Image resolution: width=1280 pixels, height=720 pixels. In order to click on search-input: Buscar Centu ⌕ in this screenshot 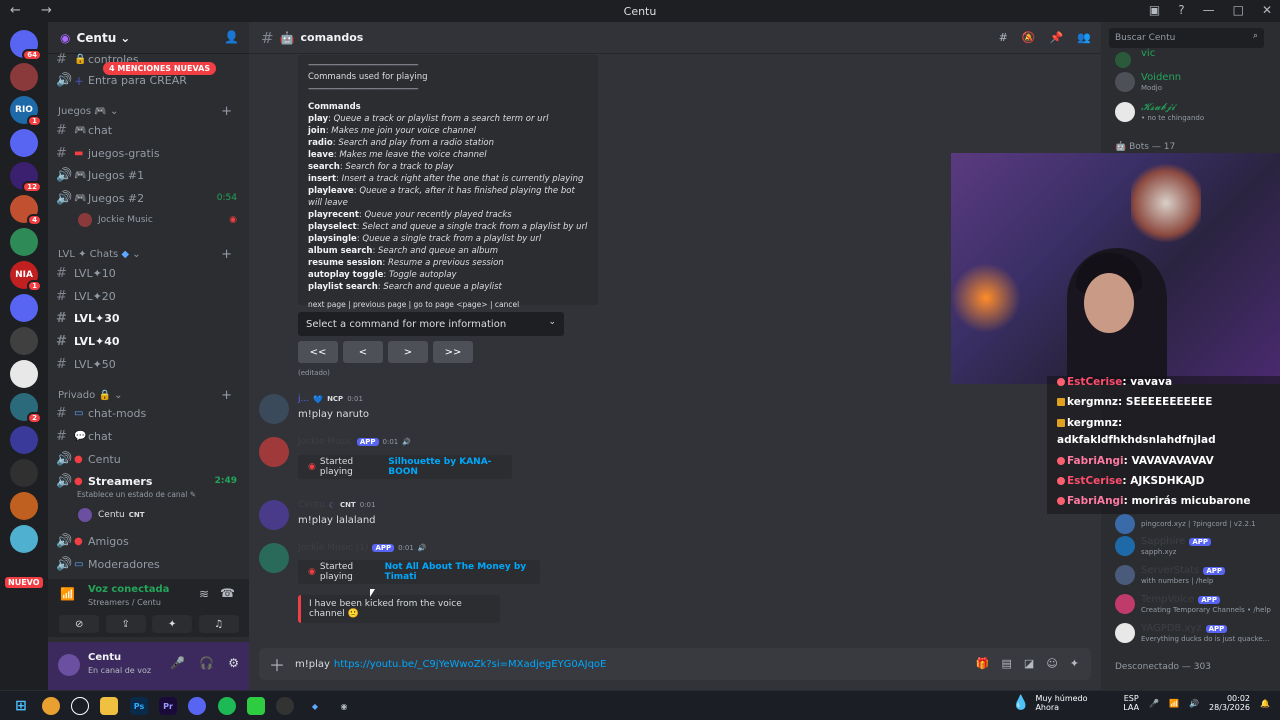, I will do `click(1186, 38)`.